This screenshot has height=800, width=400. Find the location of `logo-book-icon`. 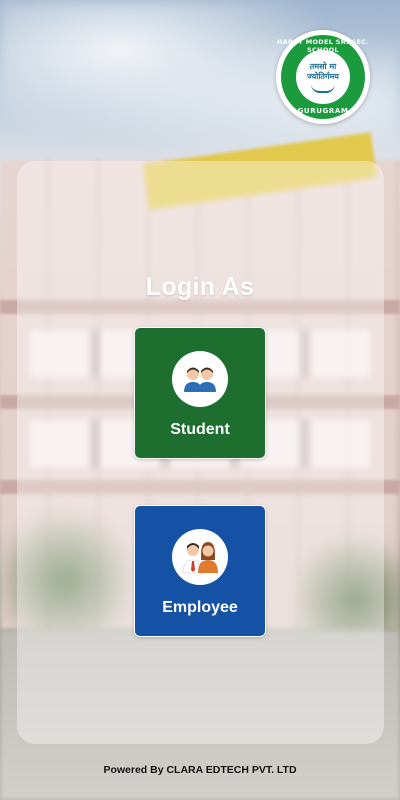

logo-book-icon is located at coordinates (323, 88).